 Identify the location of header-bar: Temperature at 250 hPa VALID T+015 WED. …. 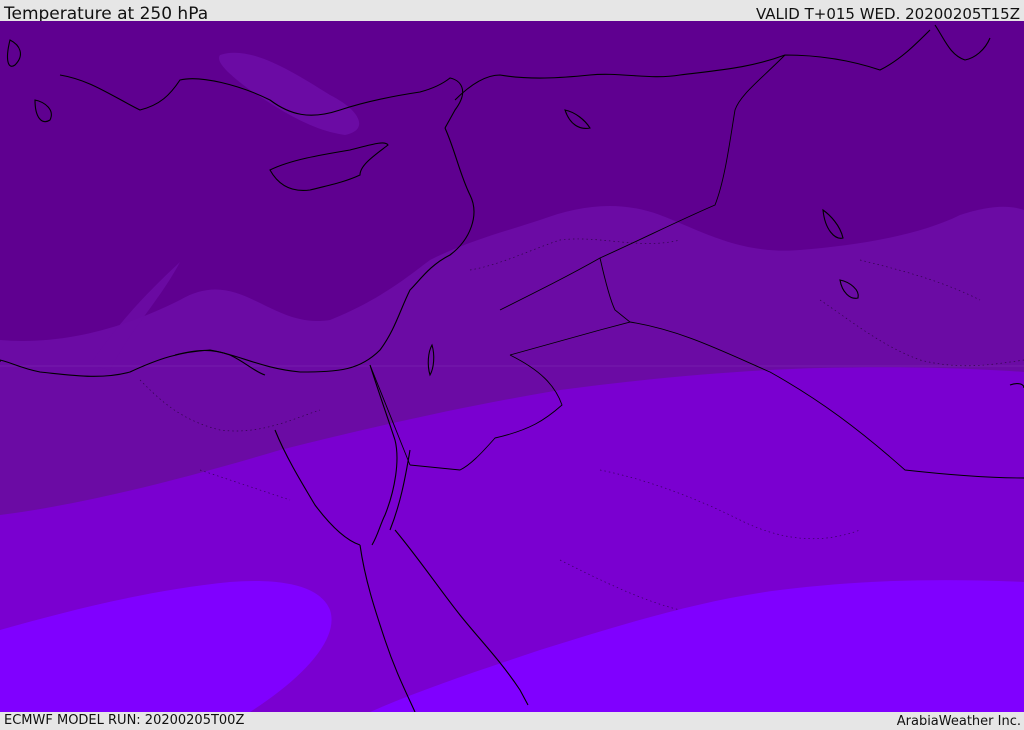
(512, 12).